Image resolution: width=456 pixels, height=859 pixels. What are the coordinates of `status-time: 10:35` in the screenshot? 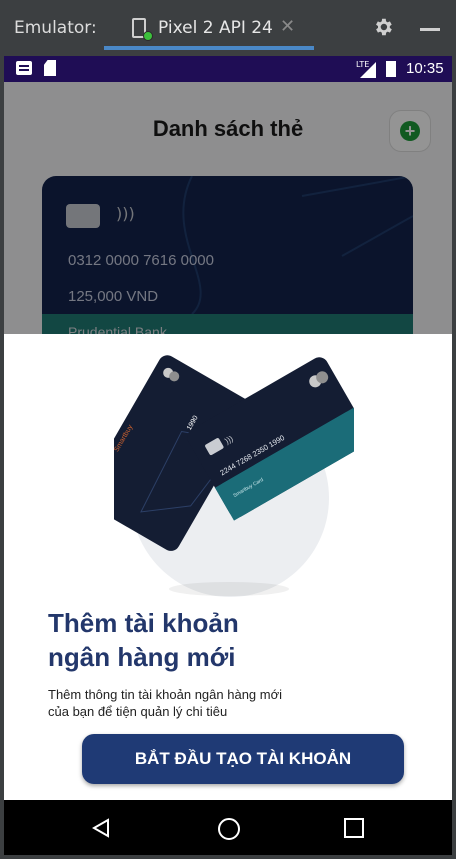 It's located at (425, 68).